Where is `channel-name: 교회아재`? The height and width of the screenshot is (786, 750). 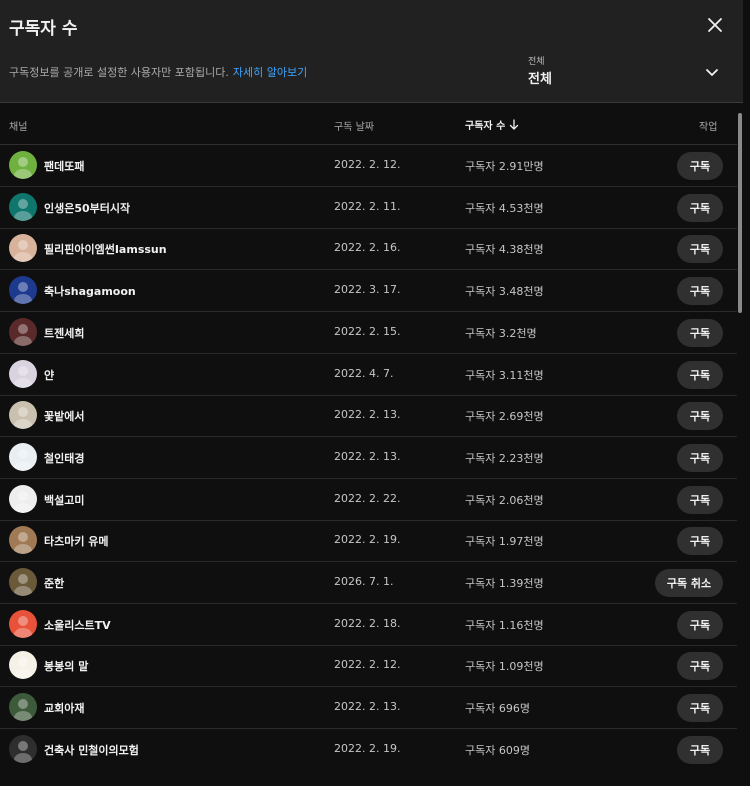 channel-name: 교회아재 is located at coordinates (64, 708).